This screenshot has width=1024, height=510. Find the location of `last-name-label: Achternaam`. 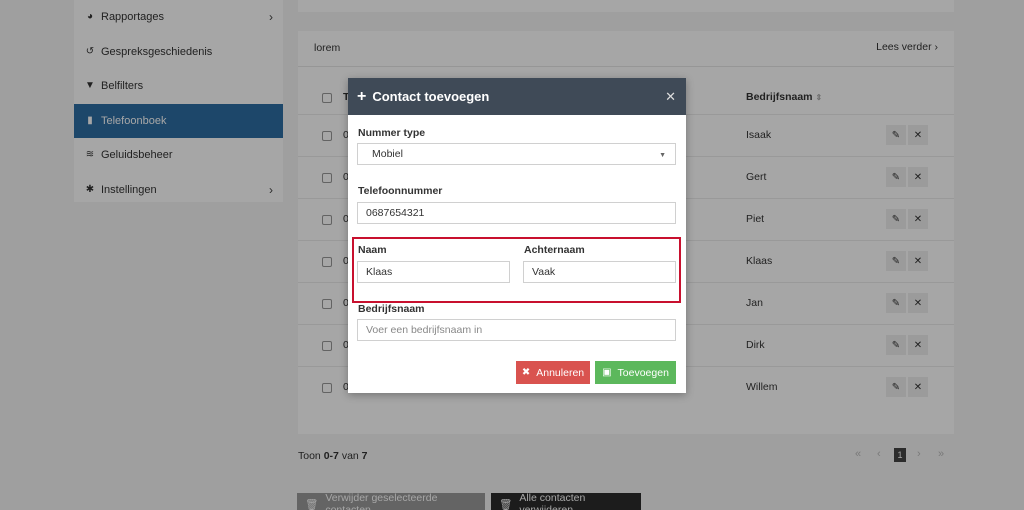

last-name-label: Achternaam is located at coordinates (554, 250).